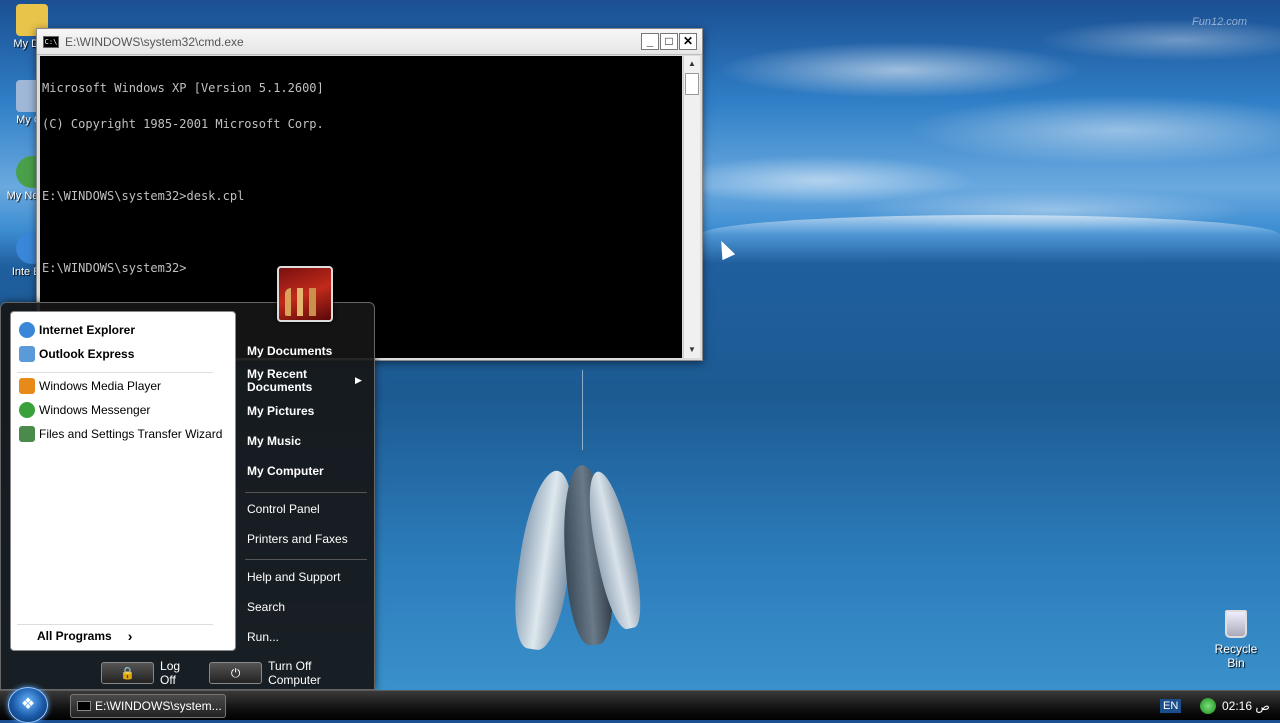  What do you see at coordinates (293, 577) in the screenshot?
I see `start-item-help-support: Help and Support` at bounding box center [293, 577].